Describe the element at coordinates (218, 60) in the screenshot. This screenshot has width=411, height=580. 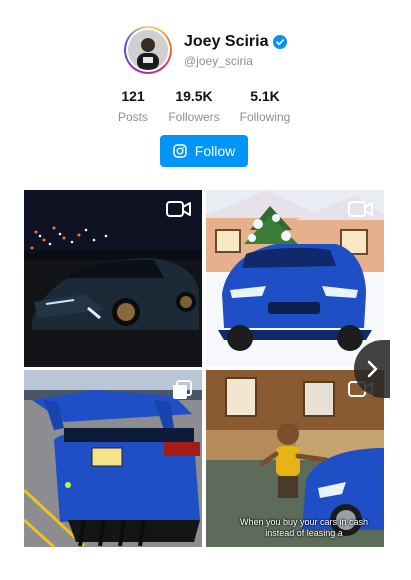
I see `username: @joey_sciria` at that location.